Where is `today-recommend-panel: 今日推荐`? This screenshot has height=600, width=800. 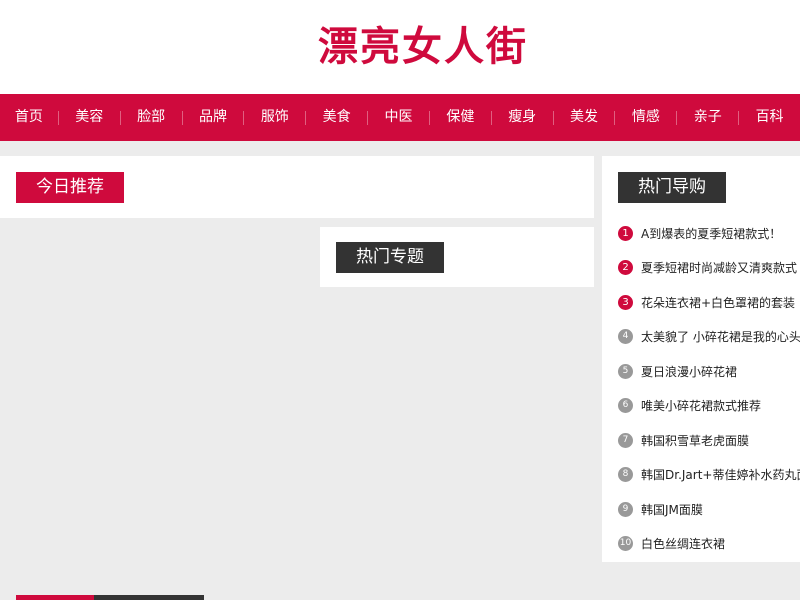
today-recommend-panel: 今日推荐 is located at coordinates (297, 187).